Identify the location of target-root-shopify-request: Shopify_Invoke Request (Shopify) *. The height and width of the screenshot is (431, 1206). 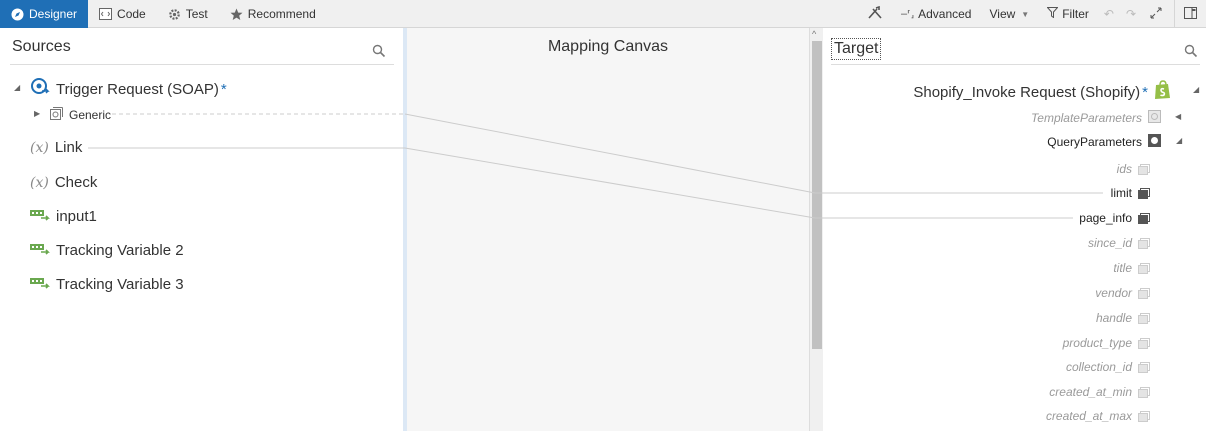
(1042, 92).